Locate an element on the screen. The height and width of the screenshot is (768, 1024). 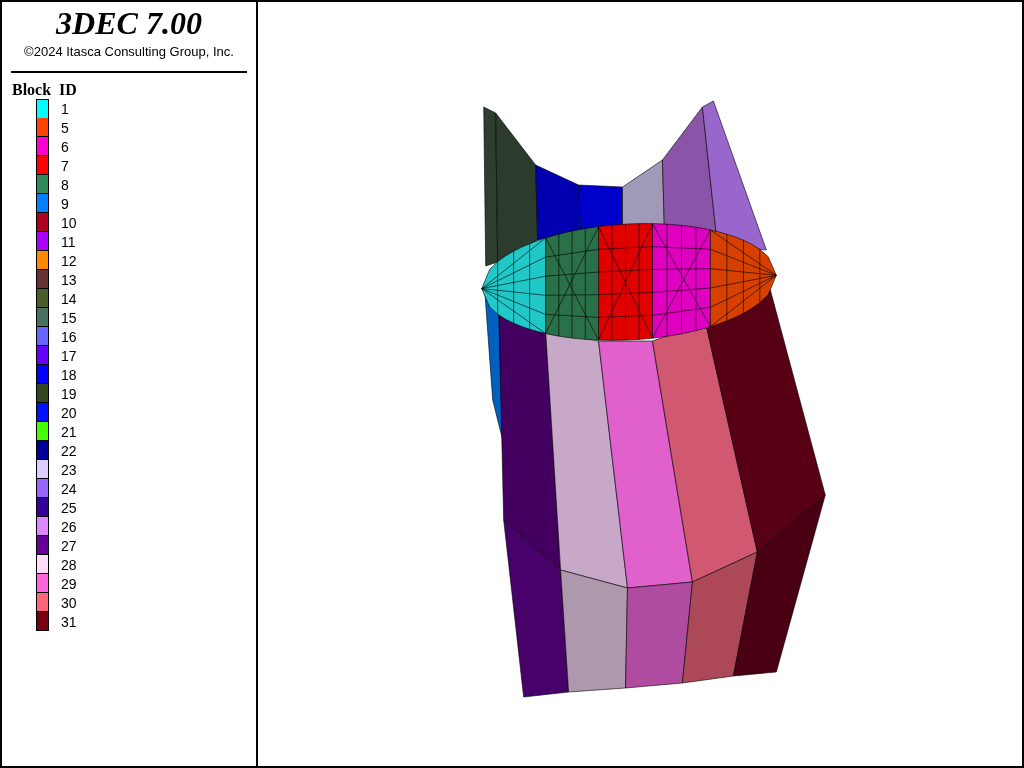
legend-label: 18 is located at coordinates (69, 374).